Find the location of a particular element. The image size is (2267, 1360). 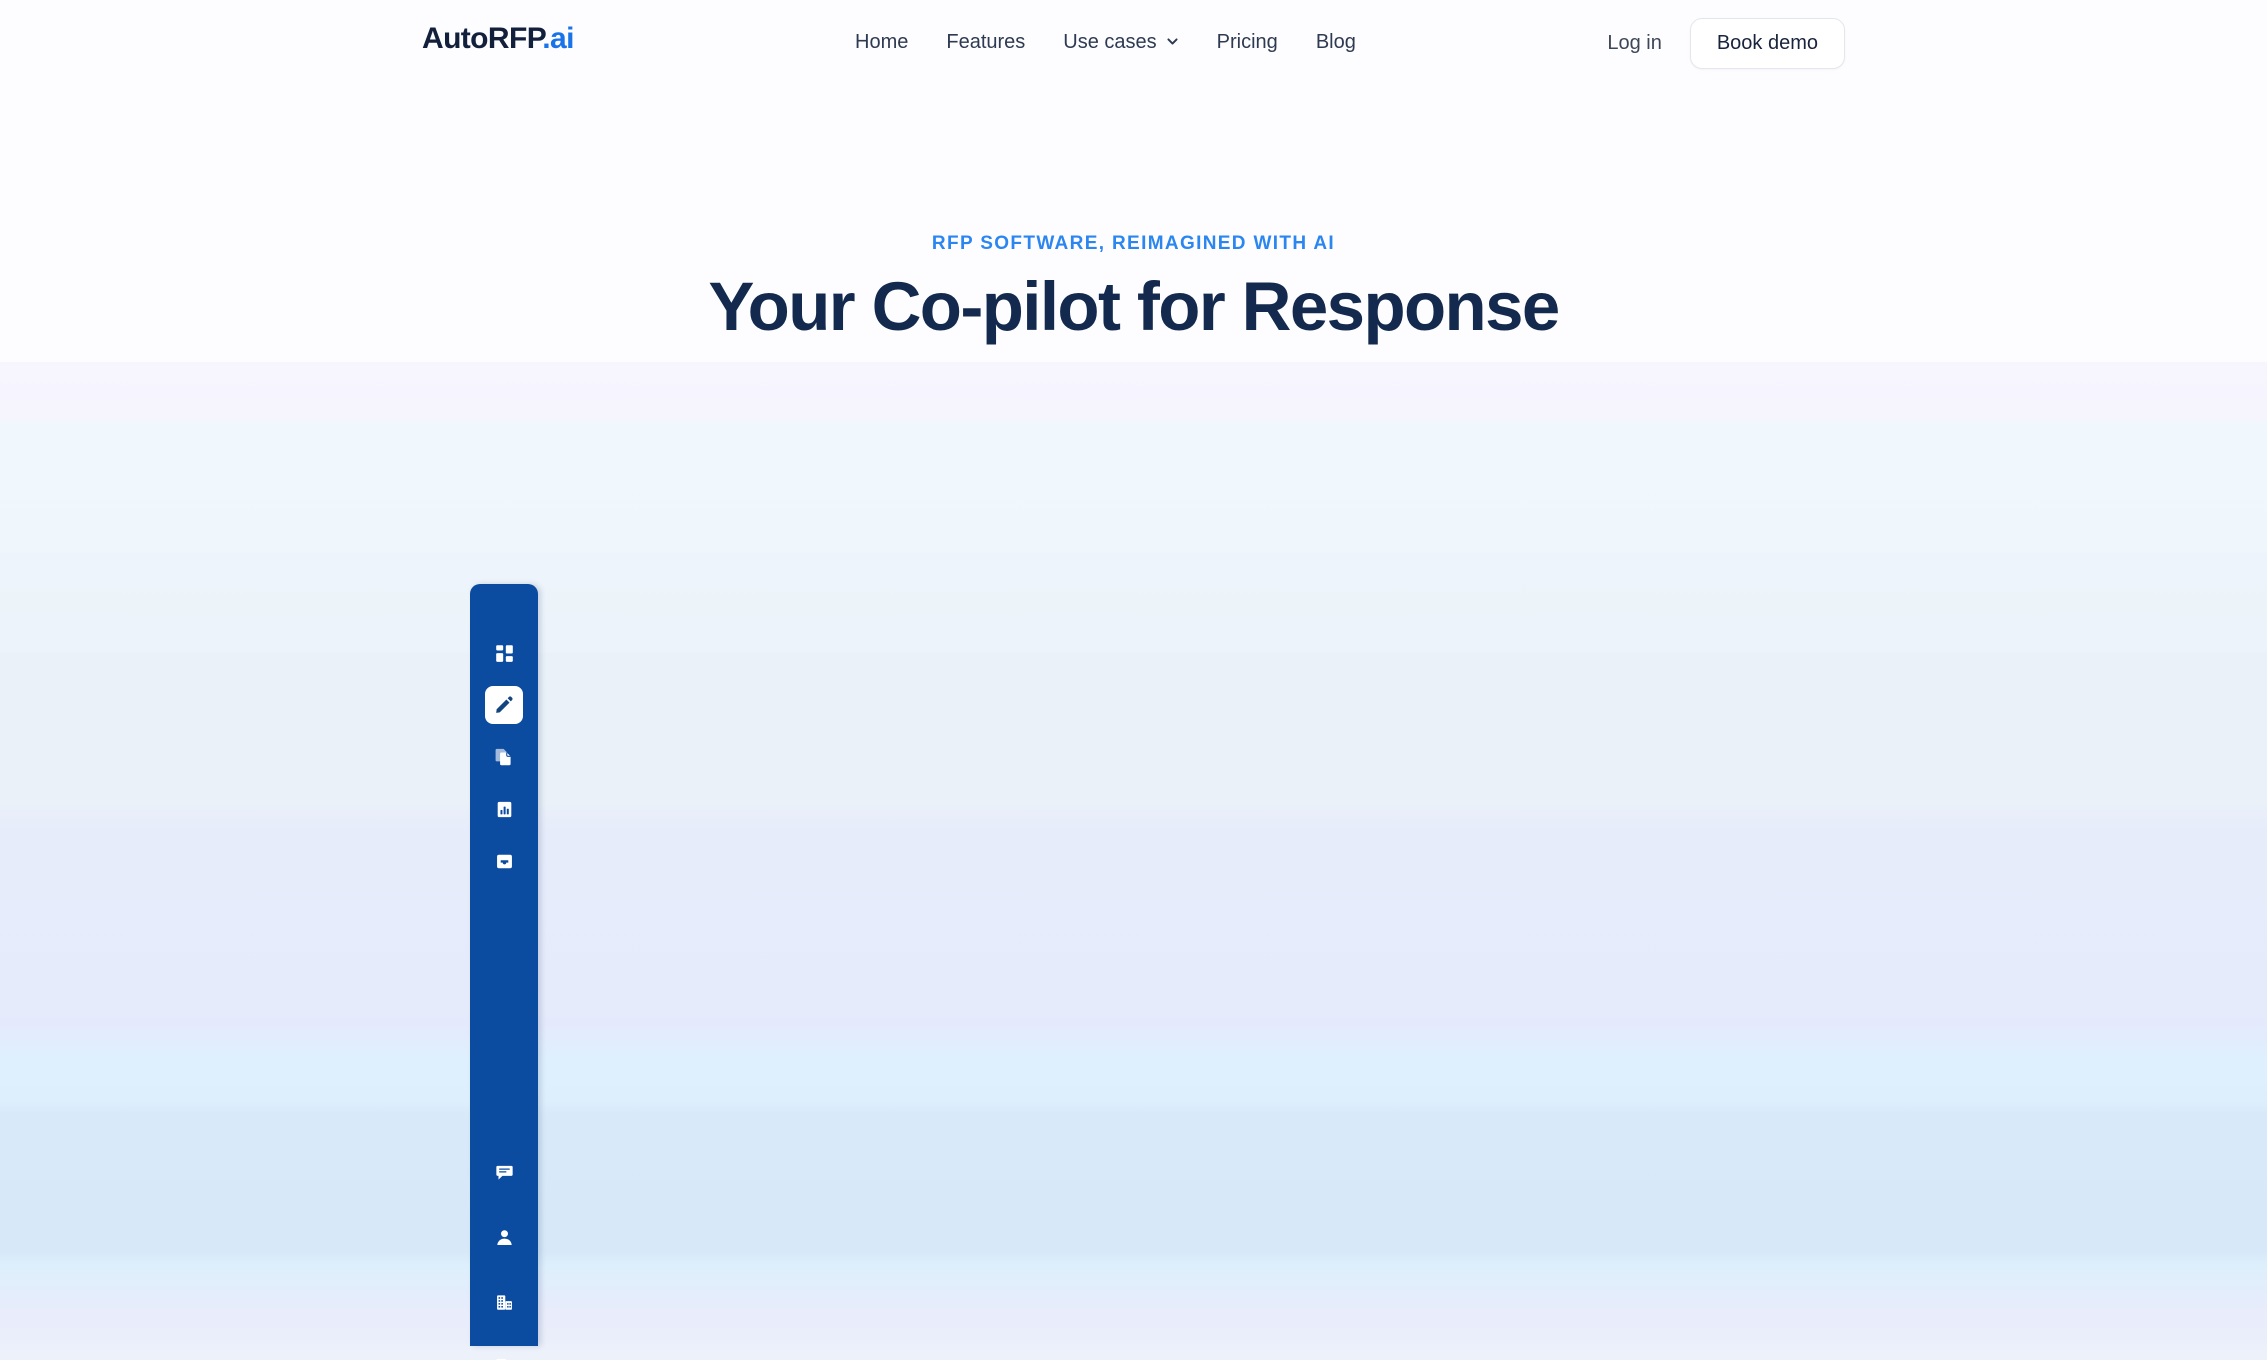

copy-documents-icon is located at coordinates (504, 757).